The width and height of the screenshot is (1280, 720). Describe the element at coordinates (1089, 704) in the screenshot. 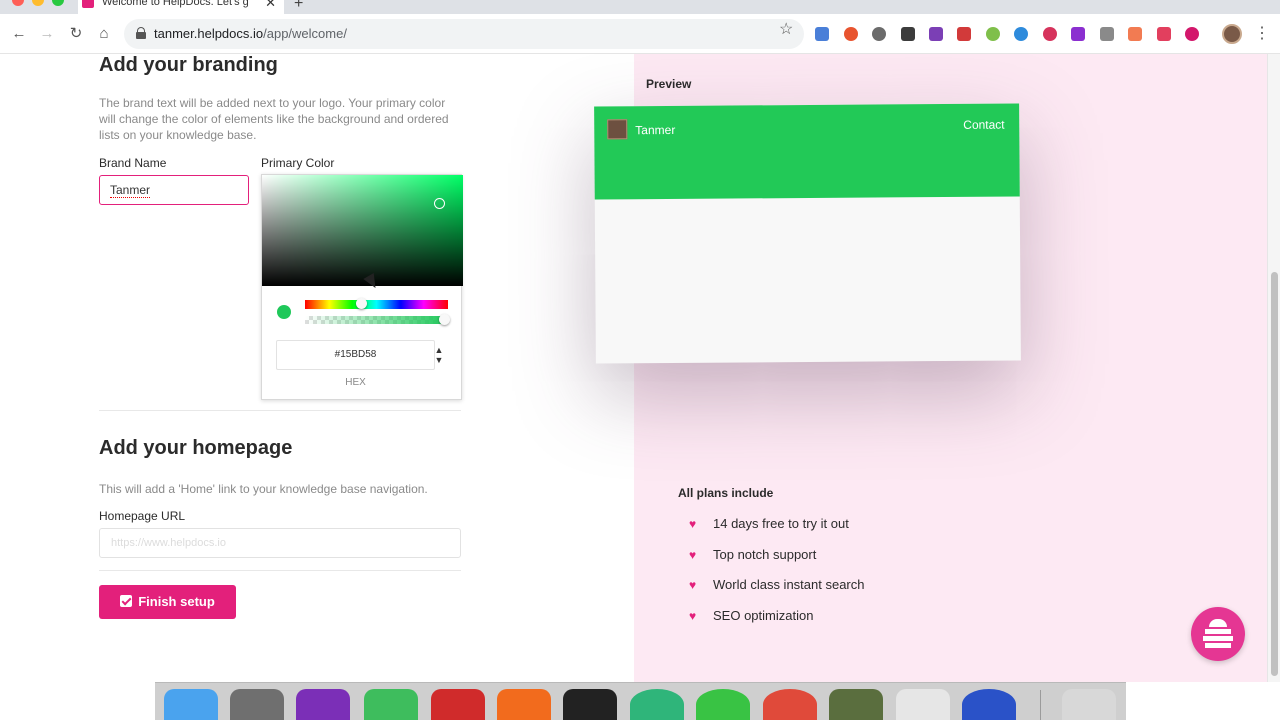

I see `trash-icon` at that location.